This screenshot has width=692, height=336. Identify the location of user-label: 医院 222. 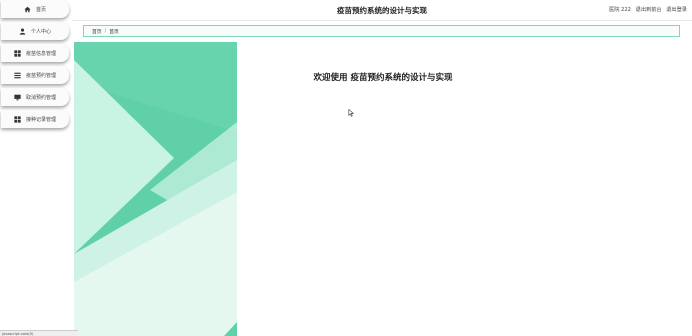
(620, 10).